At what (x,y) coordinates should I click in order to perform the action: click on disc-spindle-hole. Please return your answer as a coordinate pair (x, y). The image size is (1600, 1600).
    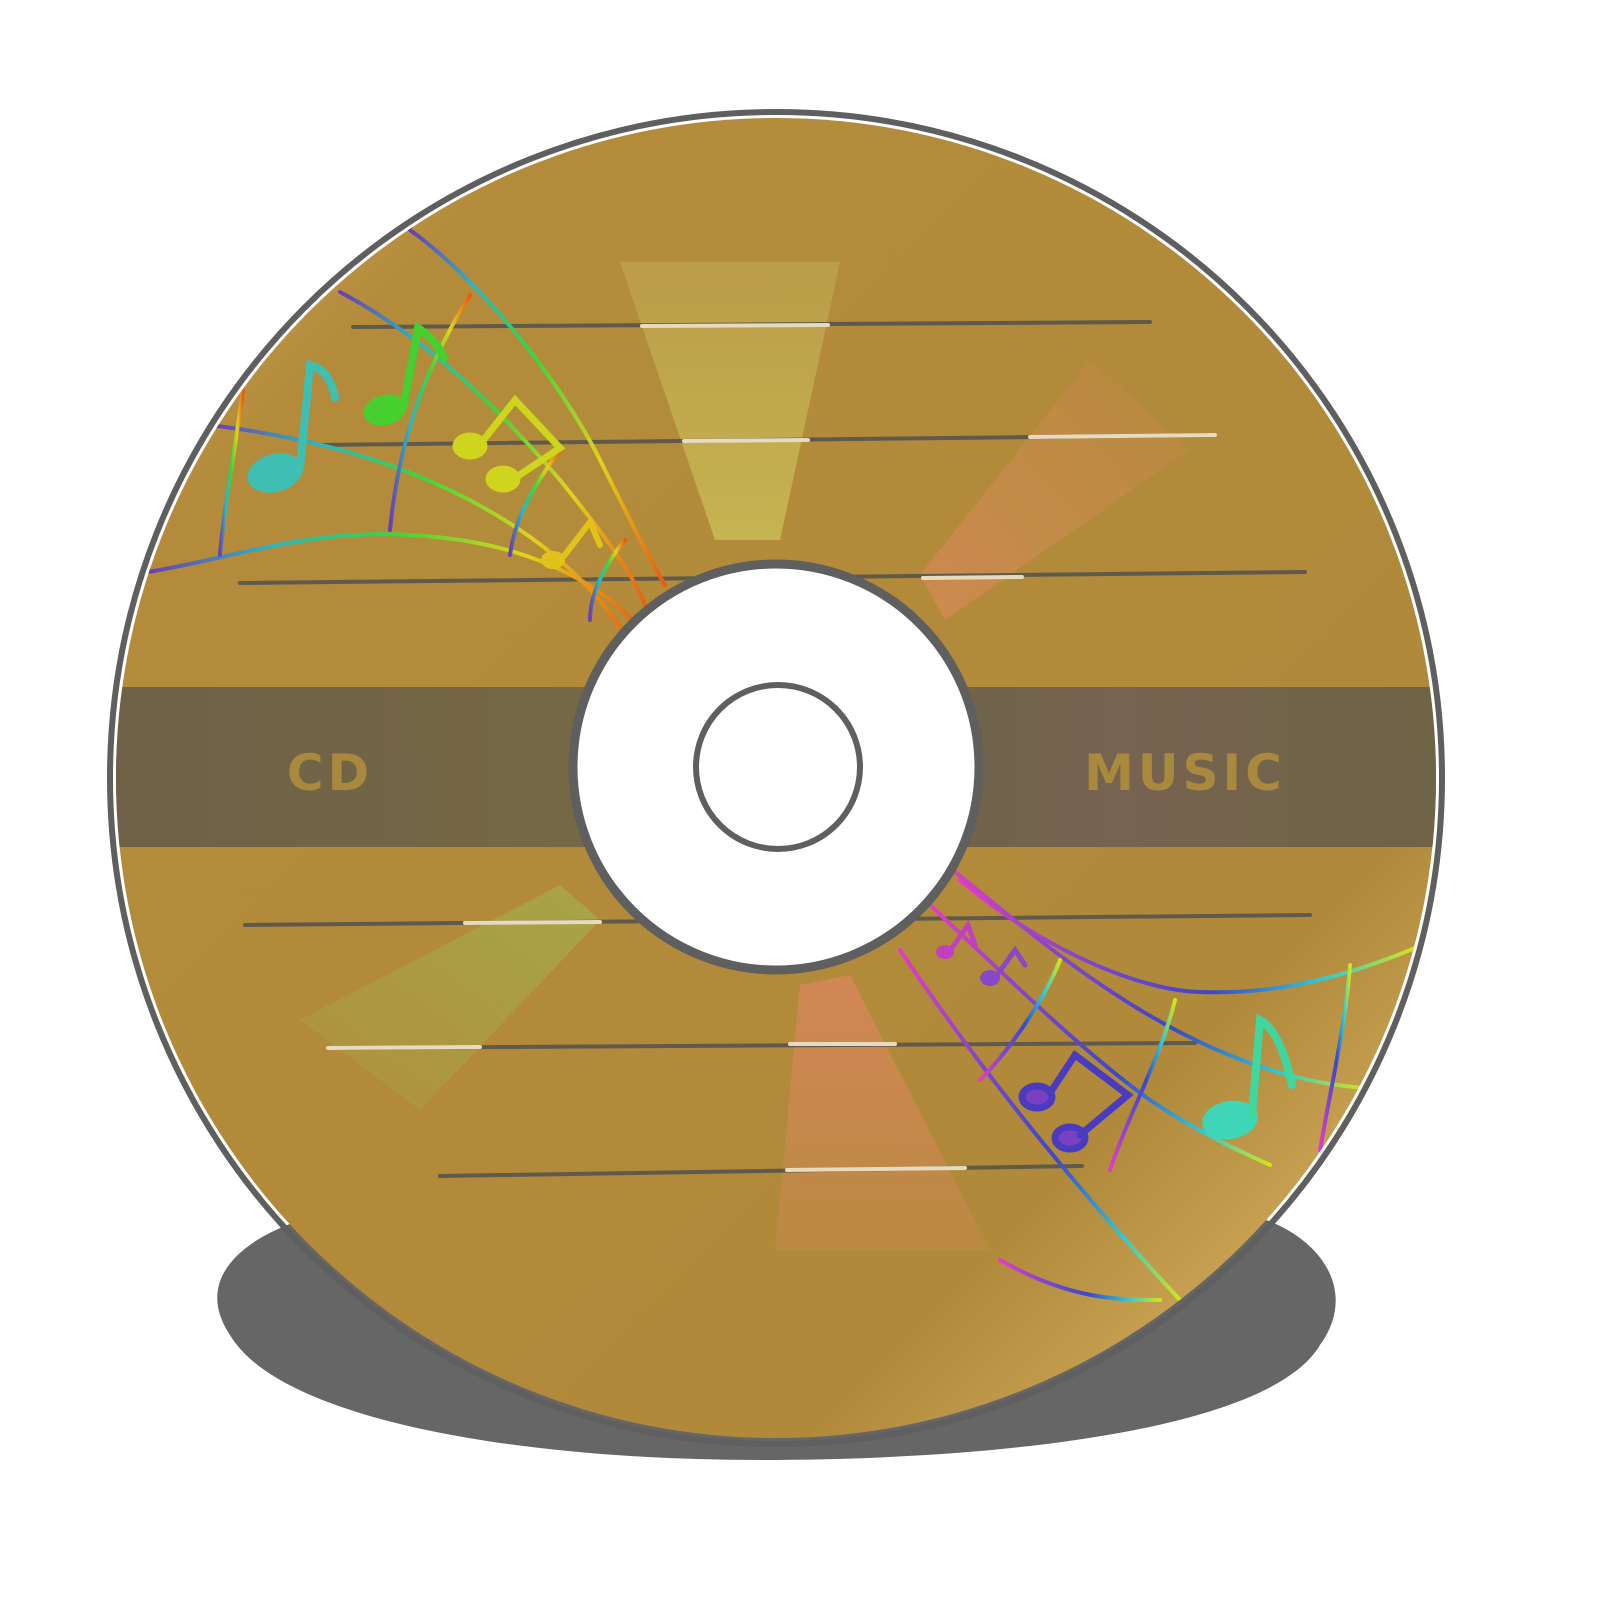
    Looking at the image, I should click on (778, 767).